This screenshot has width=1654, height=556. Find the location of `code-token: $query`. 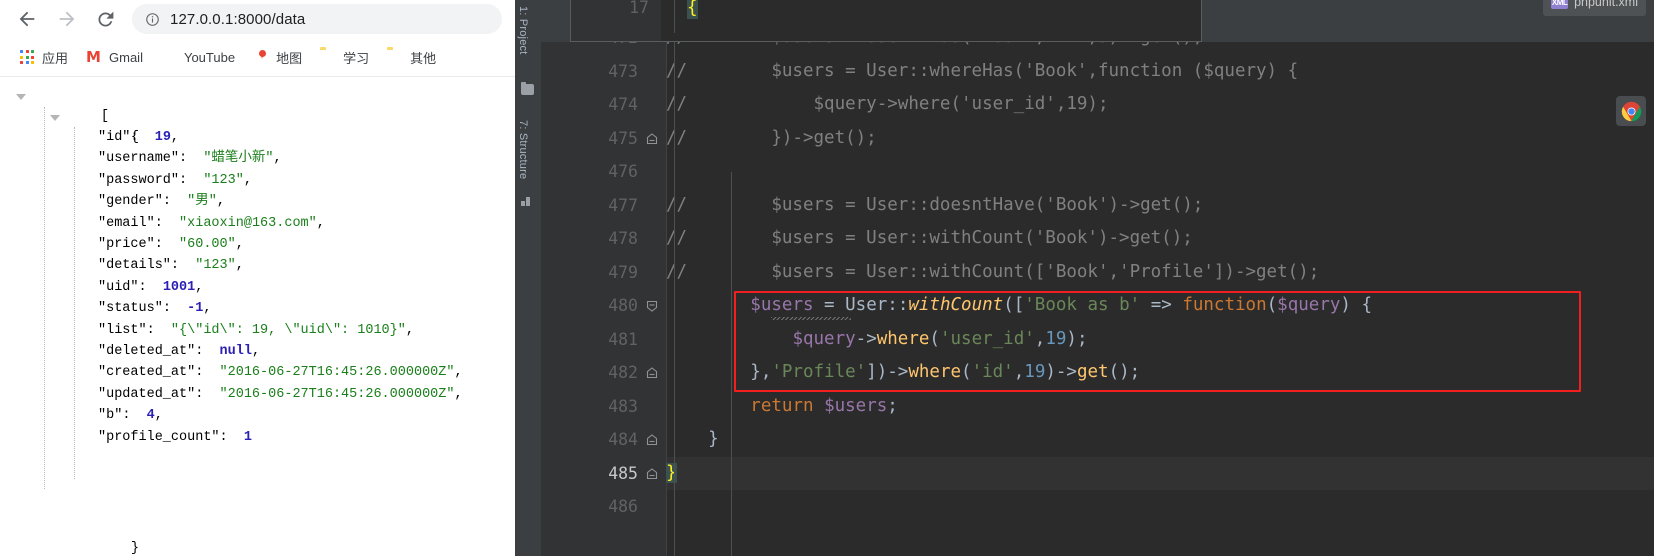

code-token: $query is located at coordinates (824, 338).